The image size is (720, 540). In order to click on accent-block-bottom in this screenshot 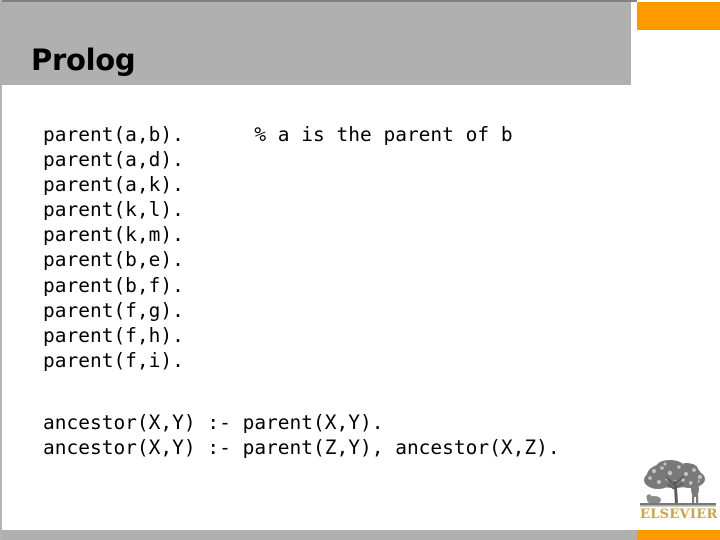, I will do `click(678, 535)`.